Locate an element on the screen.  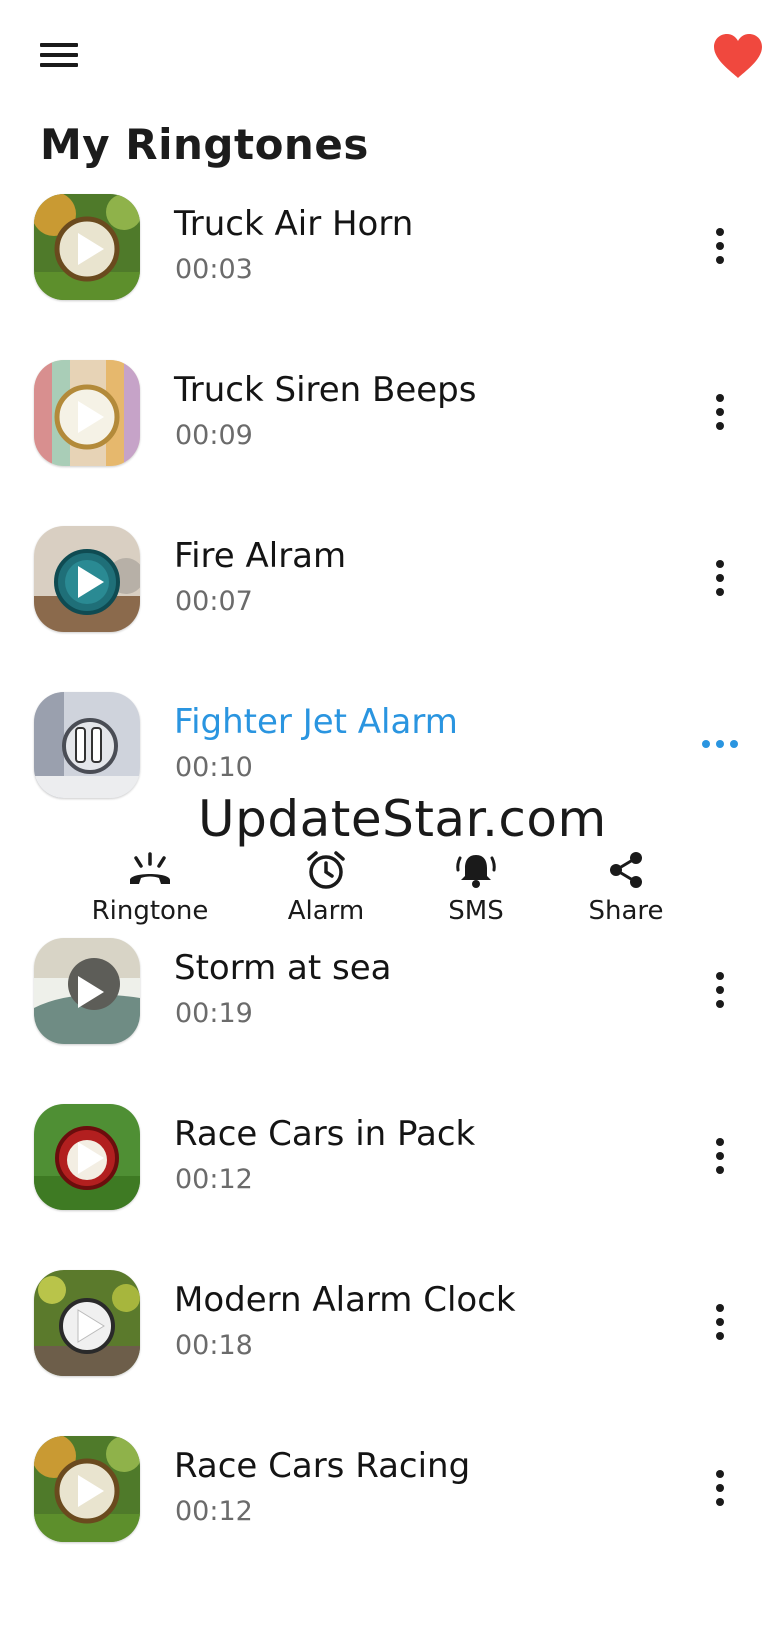
ringtone-title: Race Cars in Pack is located at coordinates (325, 1134).